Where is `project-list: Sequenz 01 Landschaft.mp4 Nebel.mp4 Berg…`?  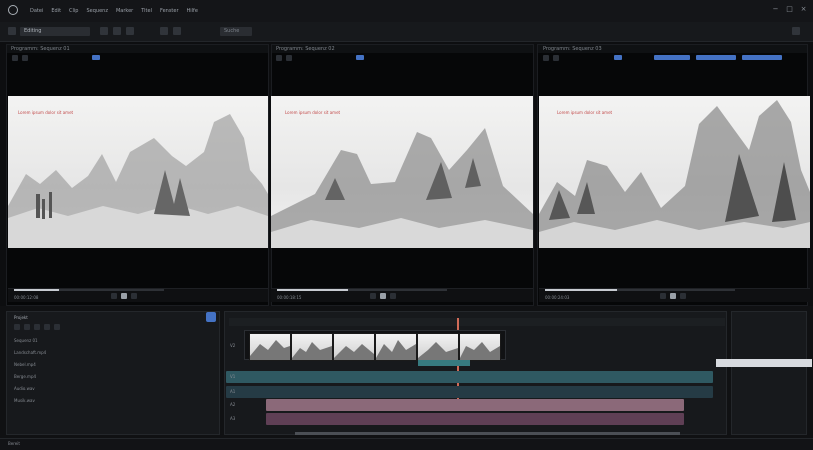
project-list: Sequenz 01 Landschaft.mp4 Nebel.mp4 Berg… is located at coordinates (113, 383).